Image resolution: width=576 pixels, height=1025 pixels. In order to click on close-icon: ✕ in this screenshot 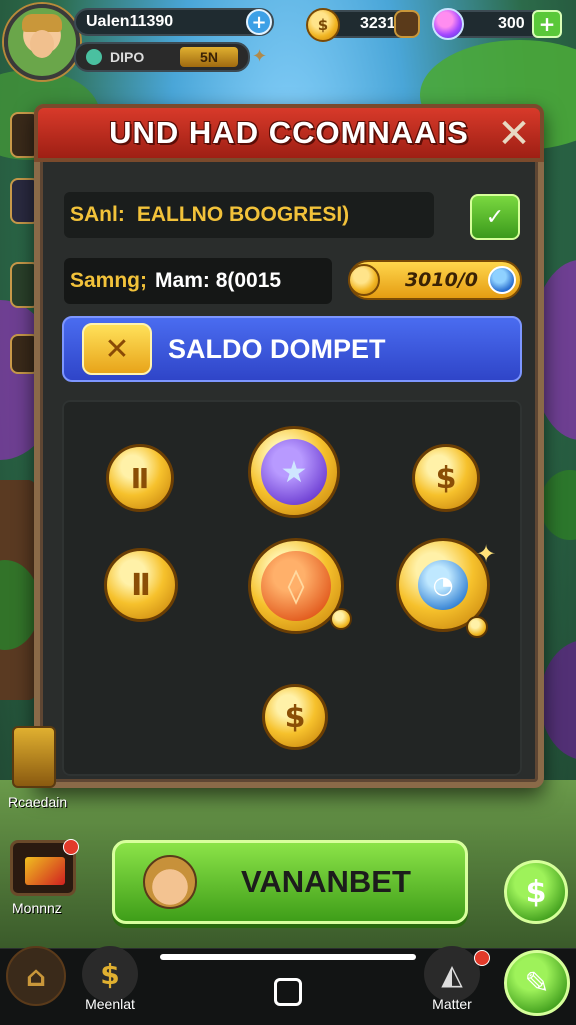, I will do `click(514, 134)`.